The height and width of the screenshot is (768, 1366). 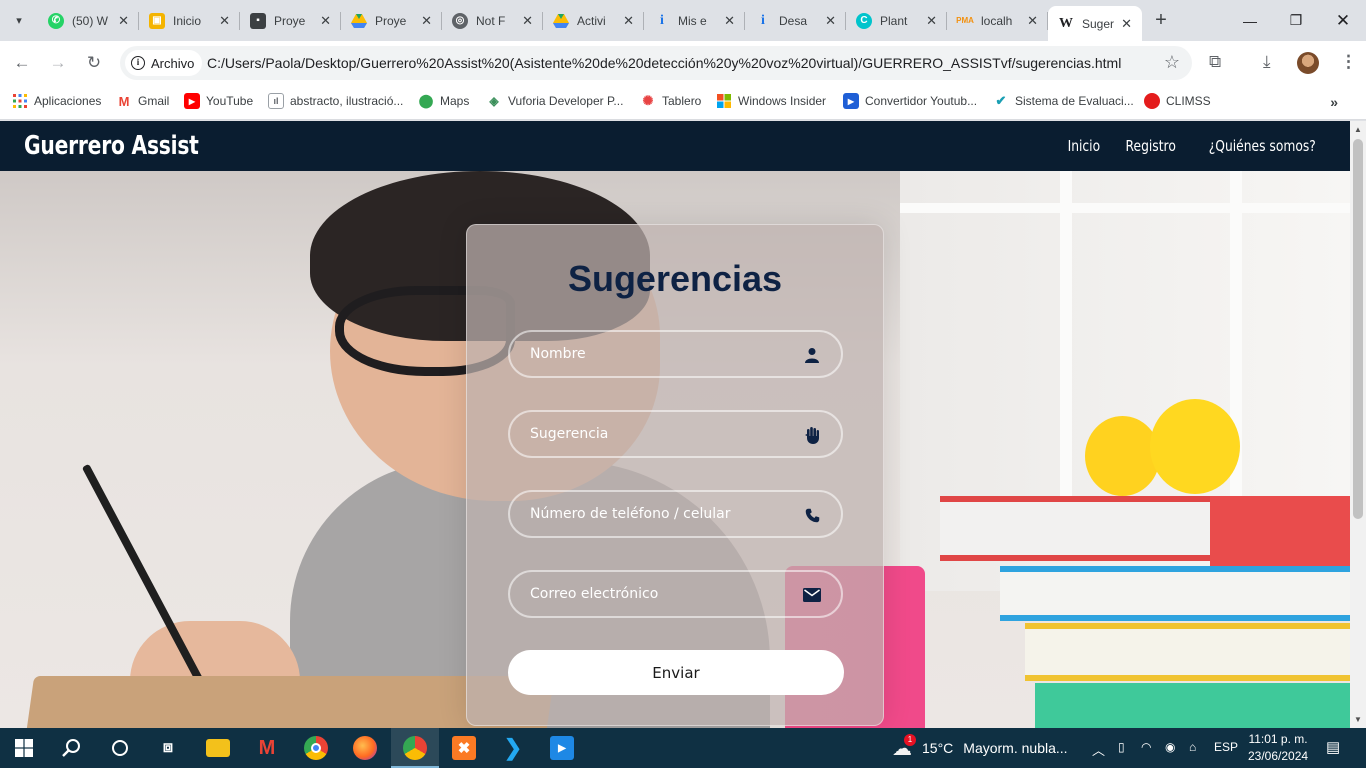 I want to click on wifi-icon: ◠, so click(x=1146, y=747).